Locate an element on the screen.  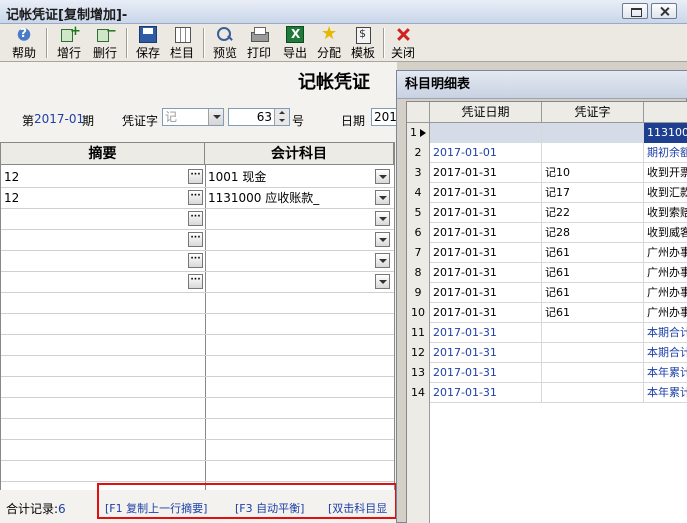
export-button: 导出 is located at coordinates (295, 43).